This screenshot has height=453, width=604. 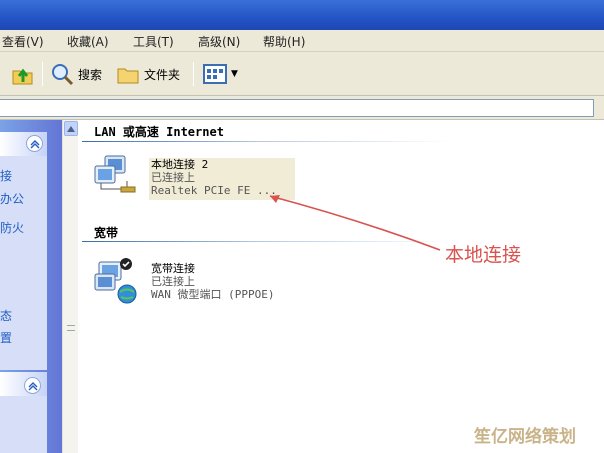 I want to click on other-places-panel, so click(x=23, y=412).